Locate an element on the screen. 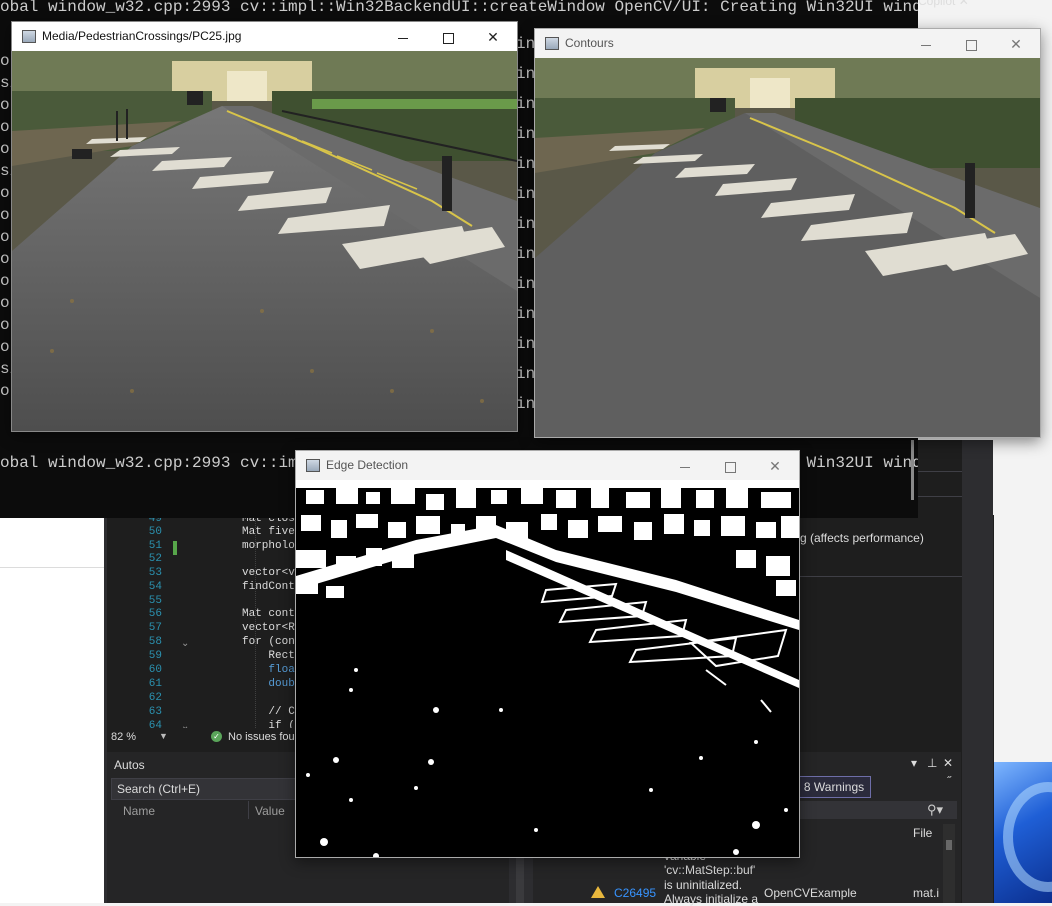 The height and width of the screenshot is (906, 1052). window-title: Media/PedestrianCrossings/PC25.jpg is located at coordinates (142, 36).